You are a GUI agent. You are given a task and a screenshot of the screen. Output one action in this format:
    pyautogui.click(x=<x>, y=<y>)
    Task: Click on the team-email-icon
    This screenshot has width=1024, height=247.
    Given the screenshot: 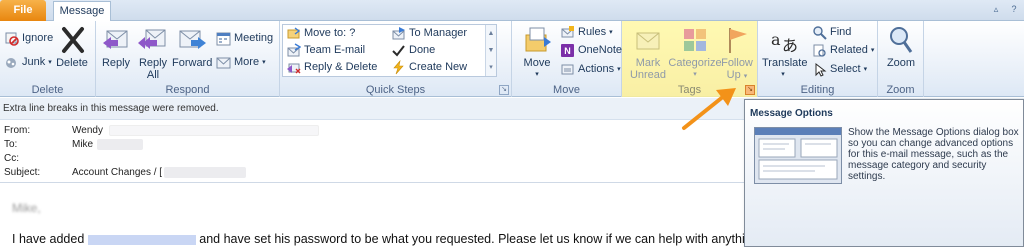 What is the action you would take?
    pyautogui.click(x=294, y=50)
    